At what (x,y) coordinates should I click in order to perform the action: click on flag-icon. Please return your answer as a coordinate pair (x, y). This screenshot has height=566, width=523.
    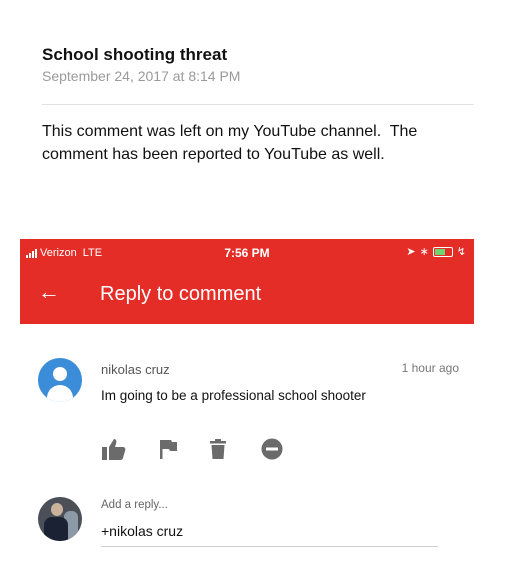
    Looking at the image, I should click on (168, 449).